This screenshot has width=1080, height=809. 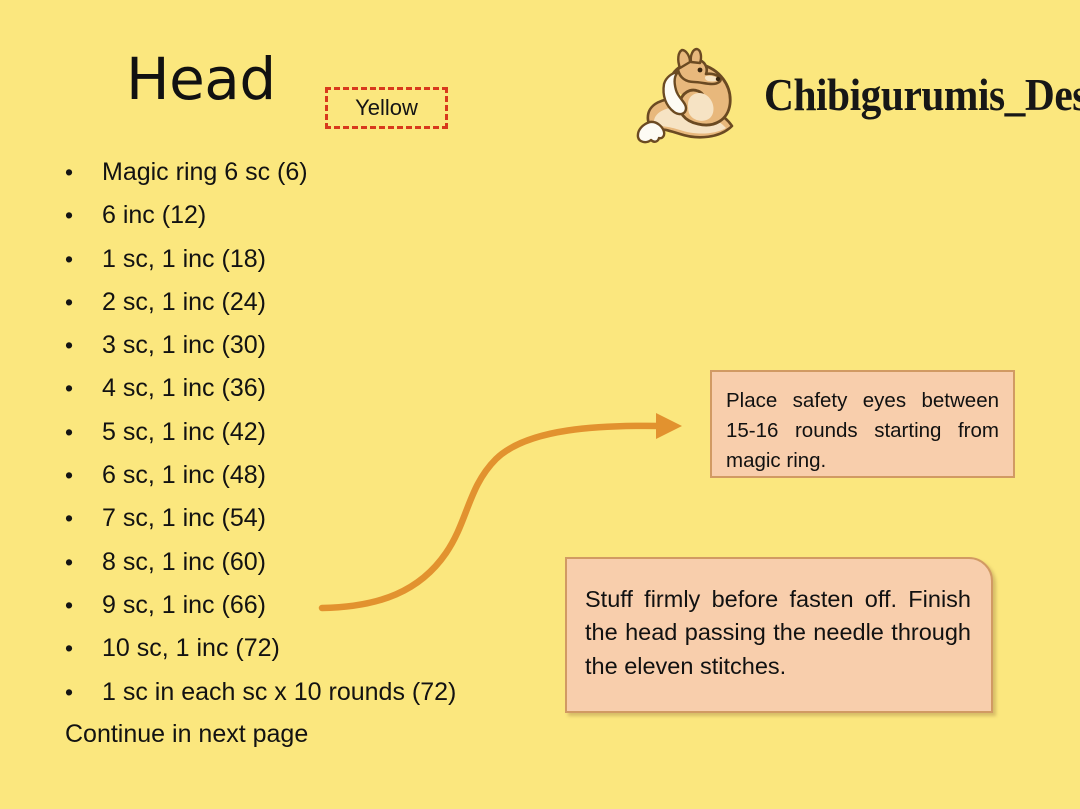 I want to click on list-item: • 3 sc, 1 inc (30), so click(x=297, y=352).